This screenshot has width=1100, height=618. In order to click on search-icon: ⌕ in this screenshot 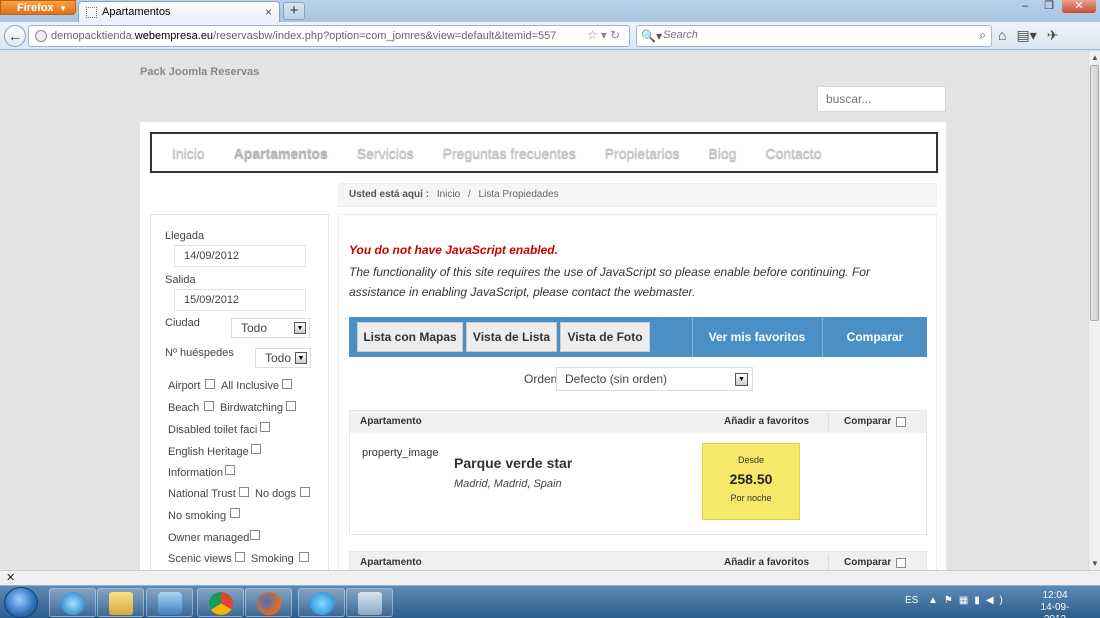, I will do `click(982, 35)`.